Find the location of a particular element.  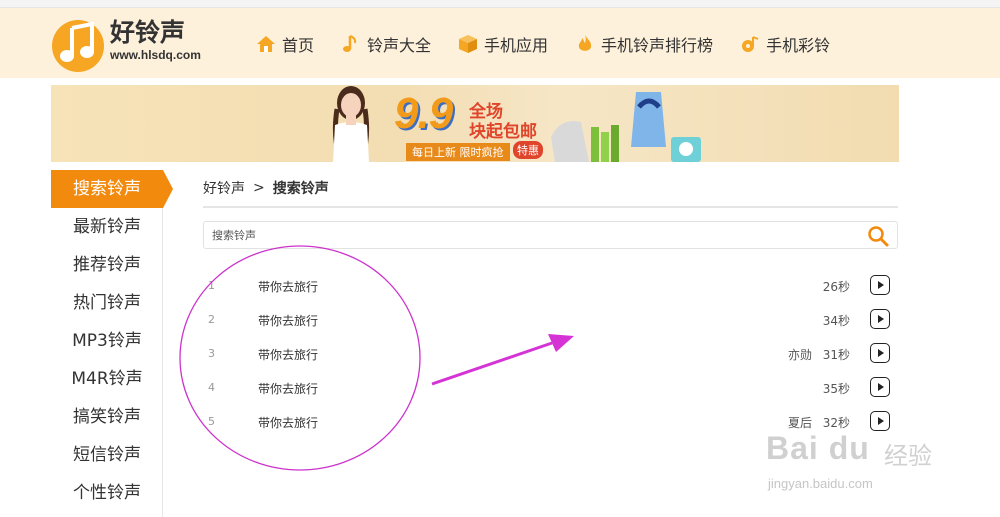

music-note-logo-icon is located at coordinates (77, 42).